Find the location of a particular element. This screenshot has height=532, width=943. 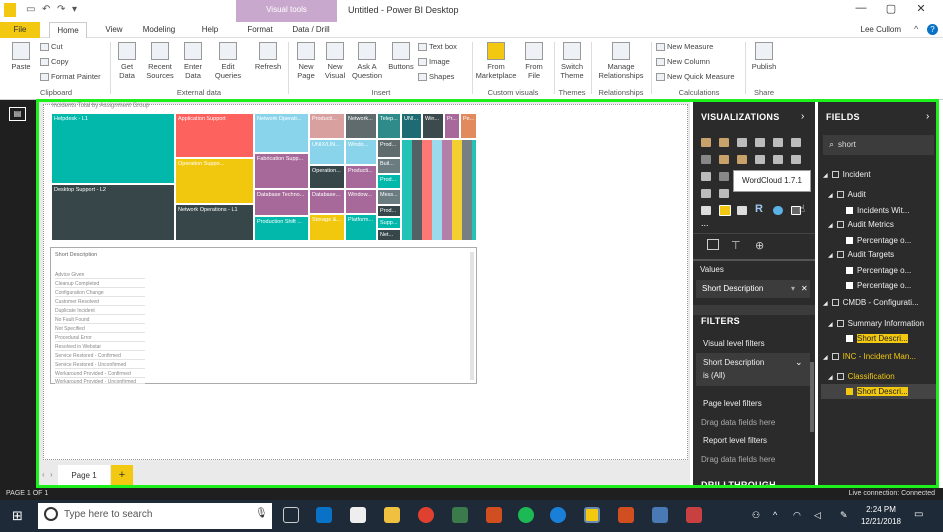

field-table-row: ◢ Audit Metrics is located at coordinates (861, 224).